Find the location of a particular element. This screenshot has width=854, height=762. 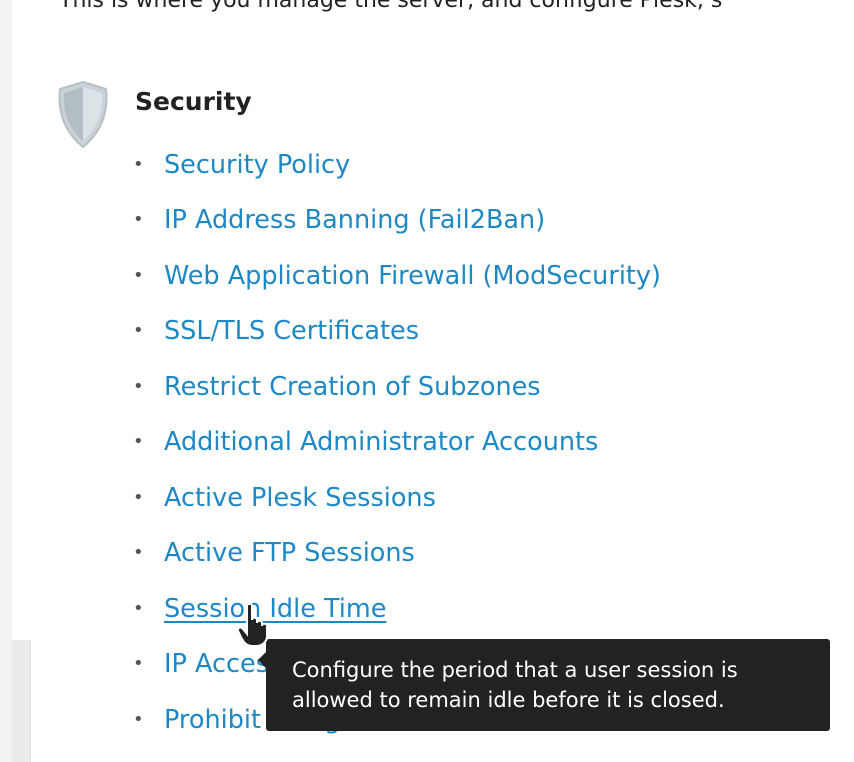

session-idle-time-link: Session Idle Time is located at coordinates (275, 609).